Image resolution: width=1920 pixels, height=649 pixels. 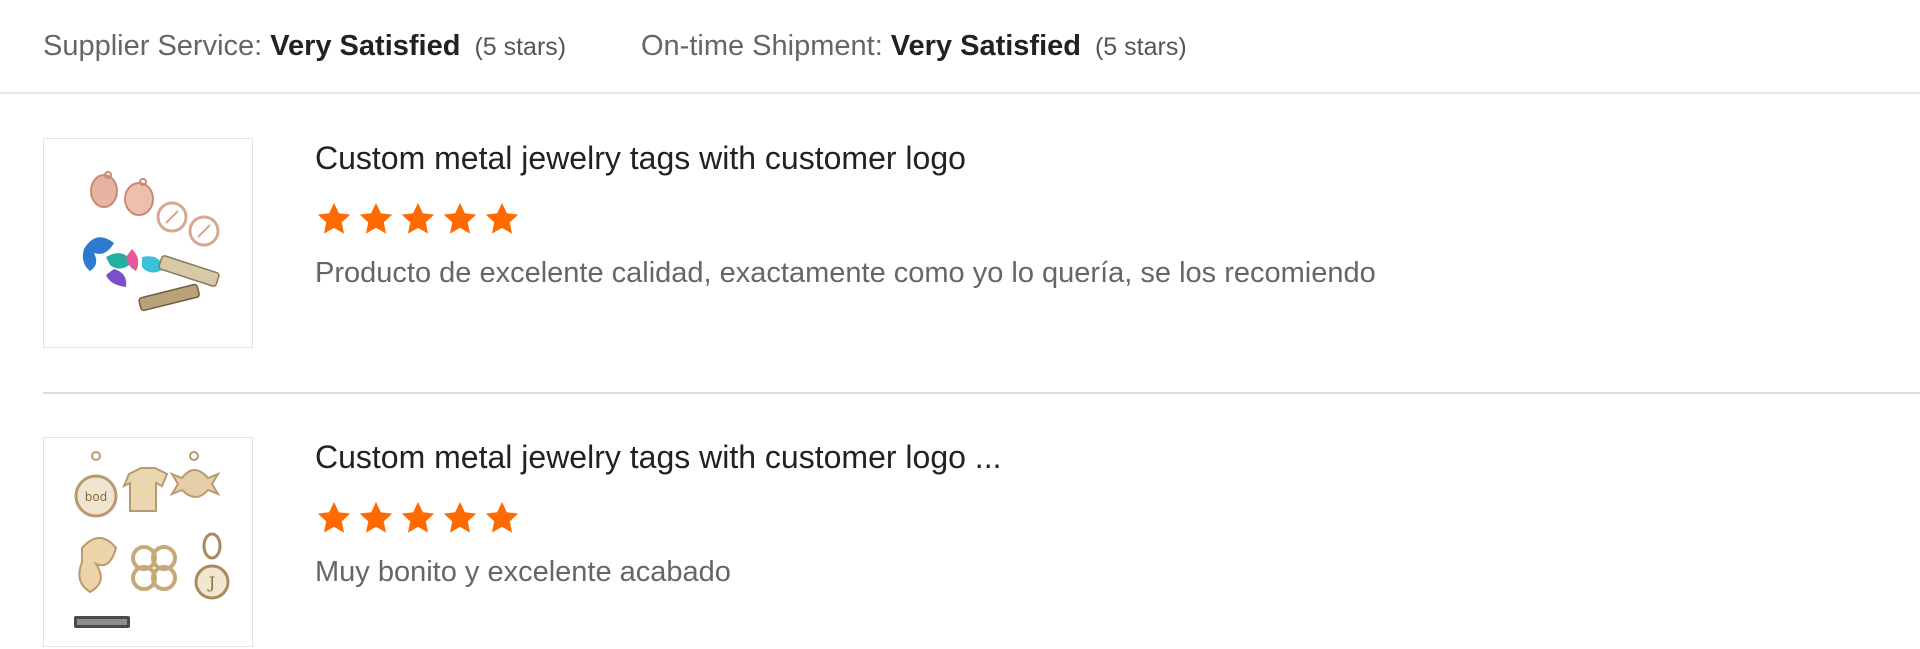 What do you see at coordinates (365, 46) in the screenshot?
I see `supplier-service-value: Very Satisfied` at bounding box center [365, 46].